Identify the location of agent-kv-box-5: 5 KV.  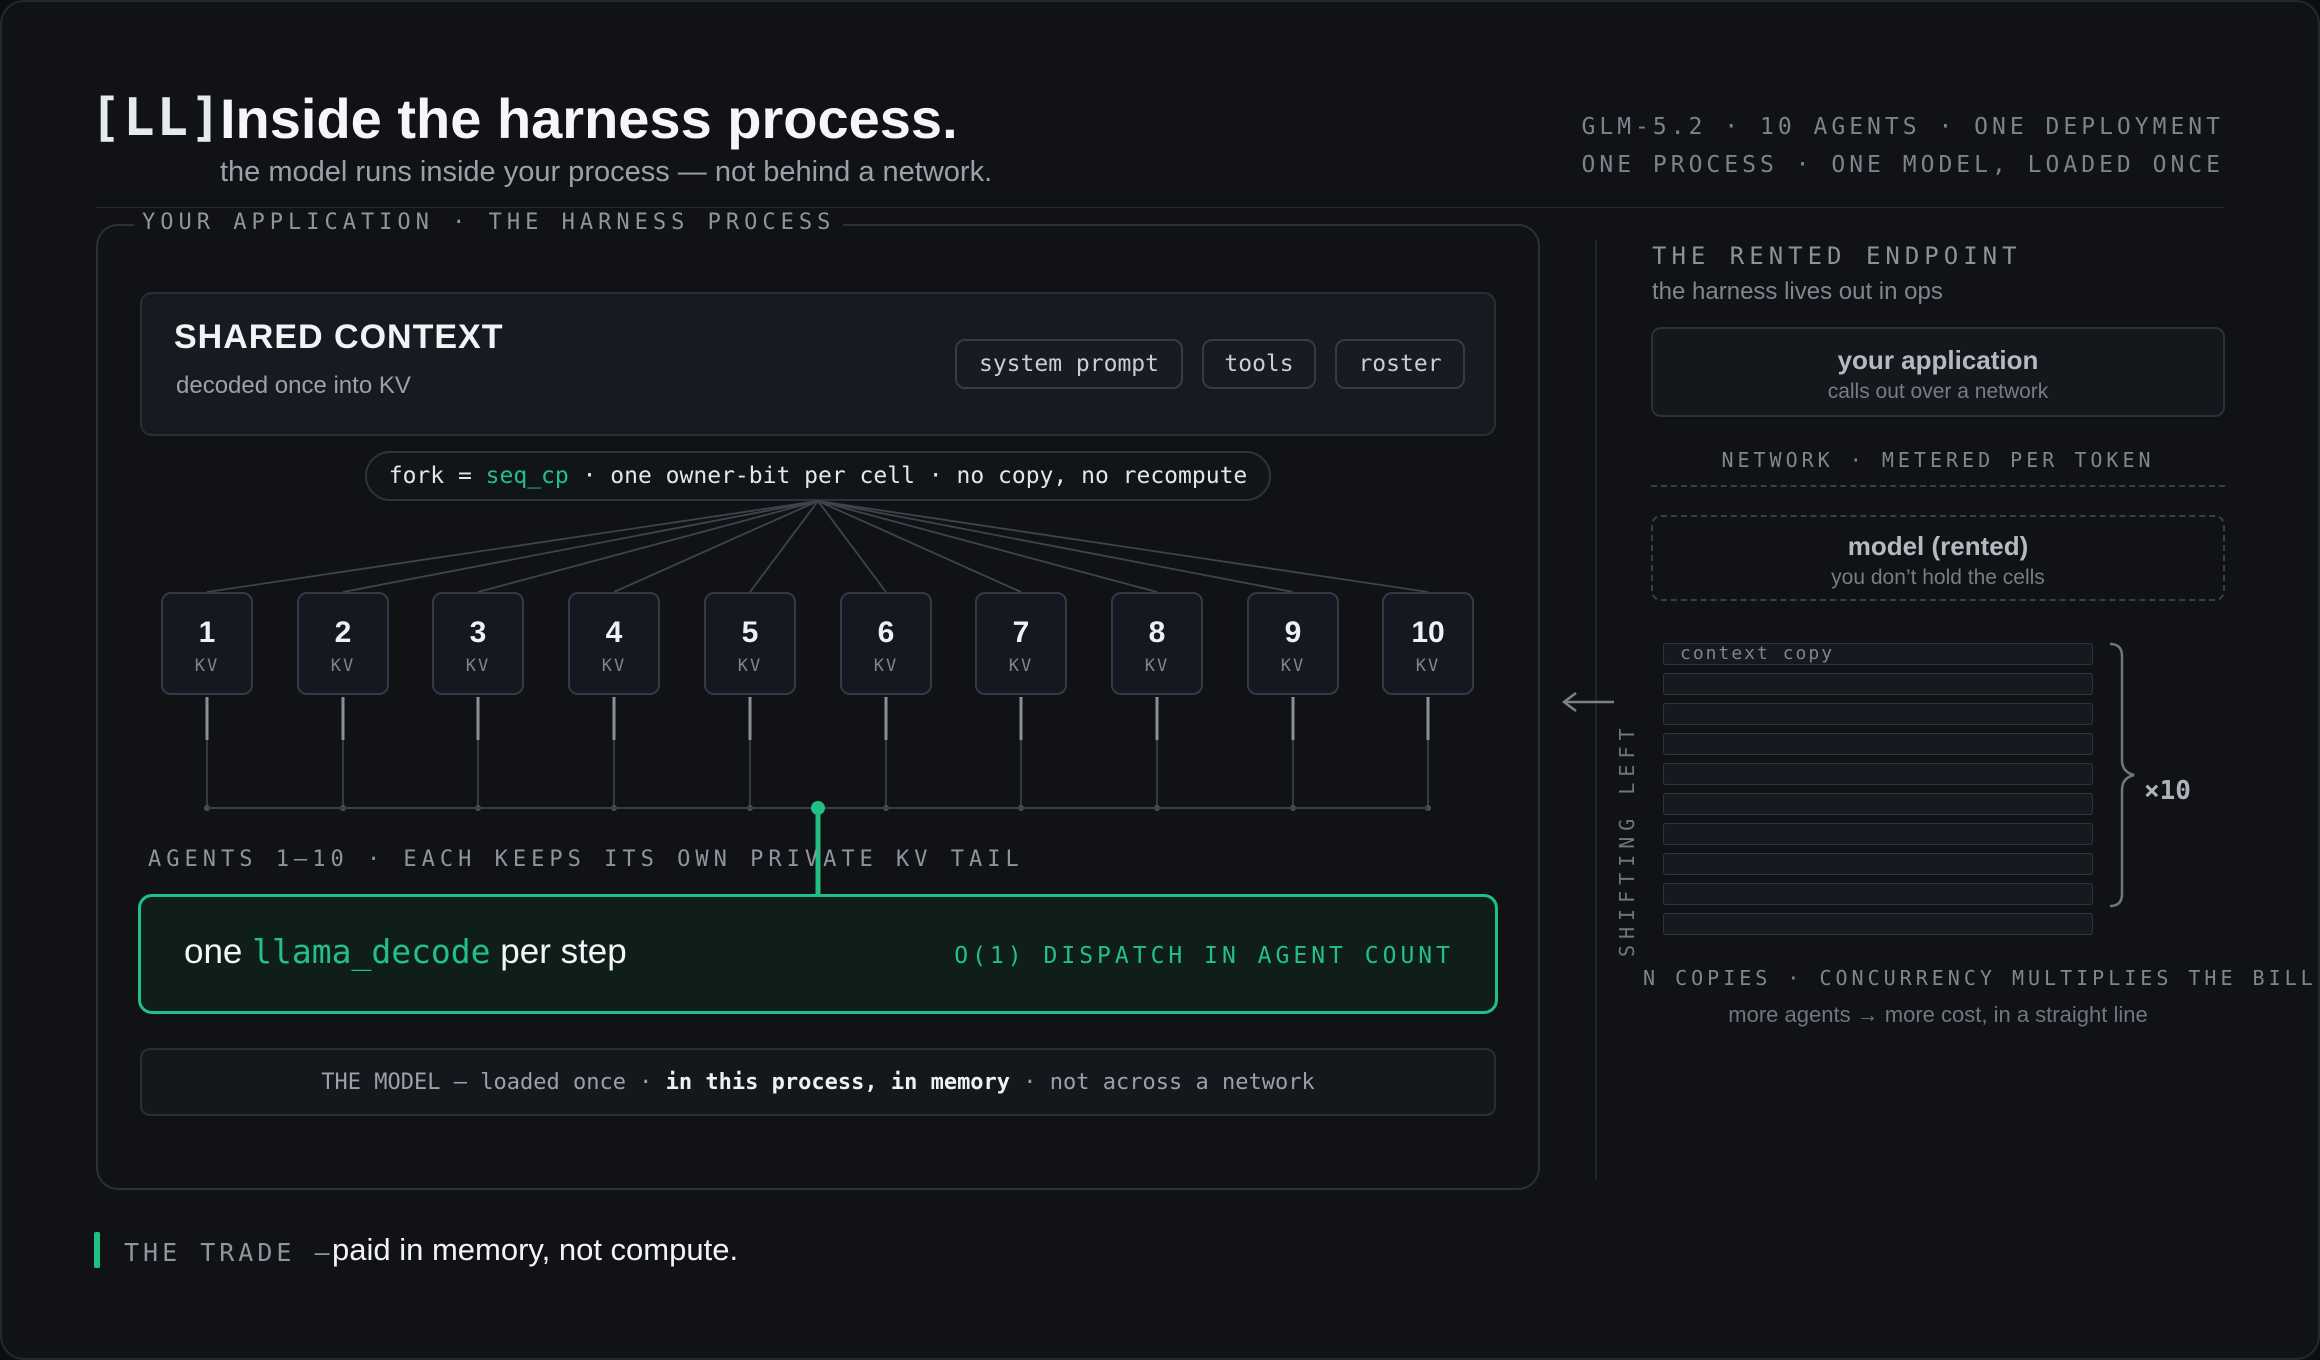
(750, 643).